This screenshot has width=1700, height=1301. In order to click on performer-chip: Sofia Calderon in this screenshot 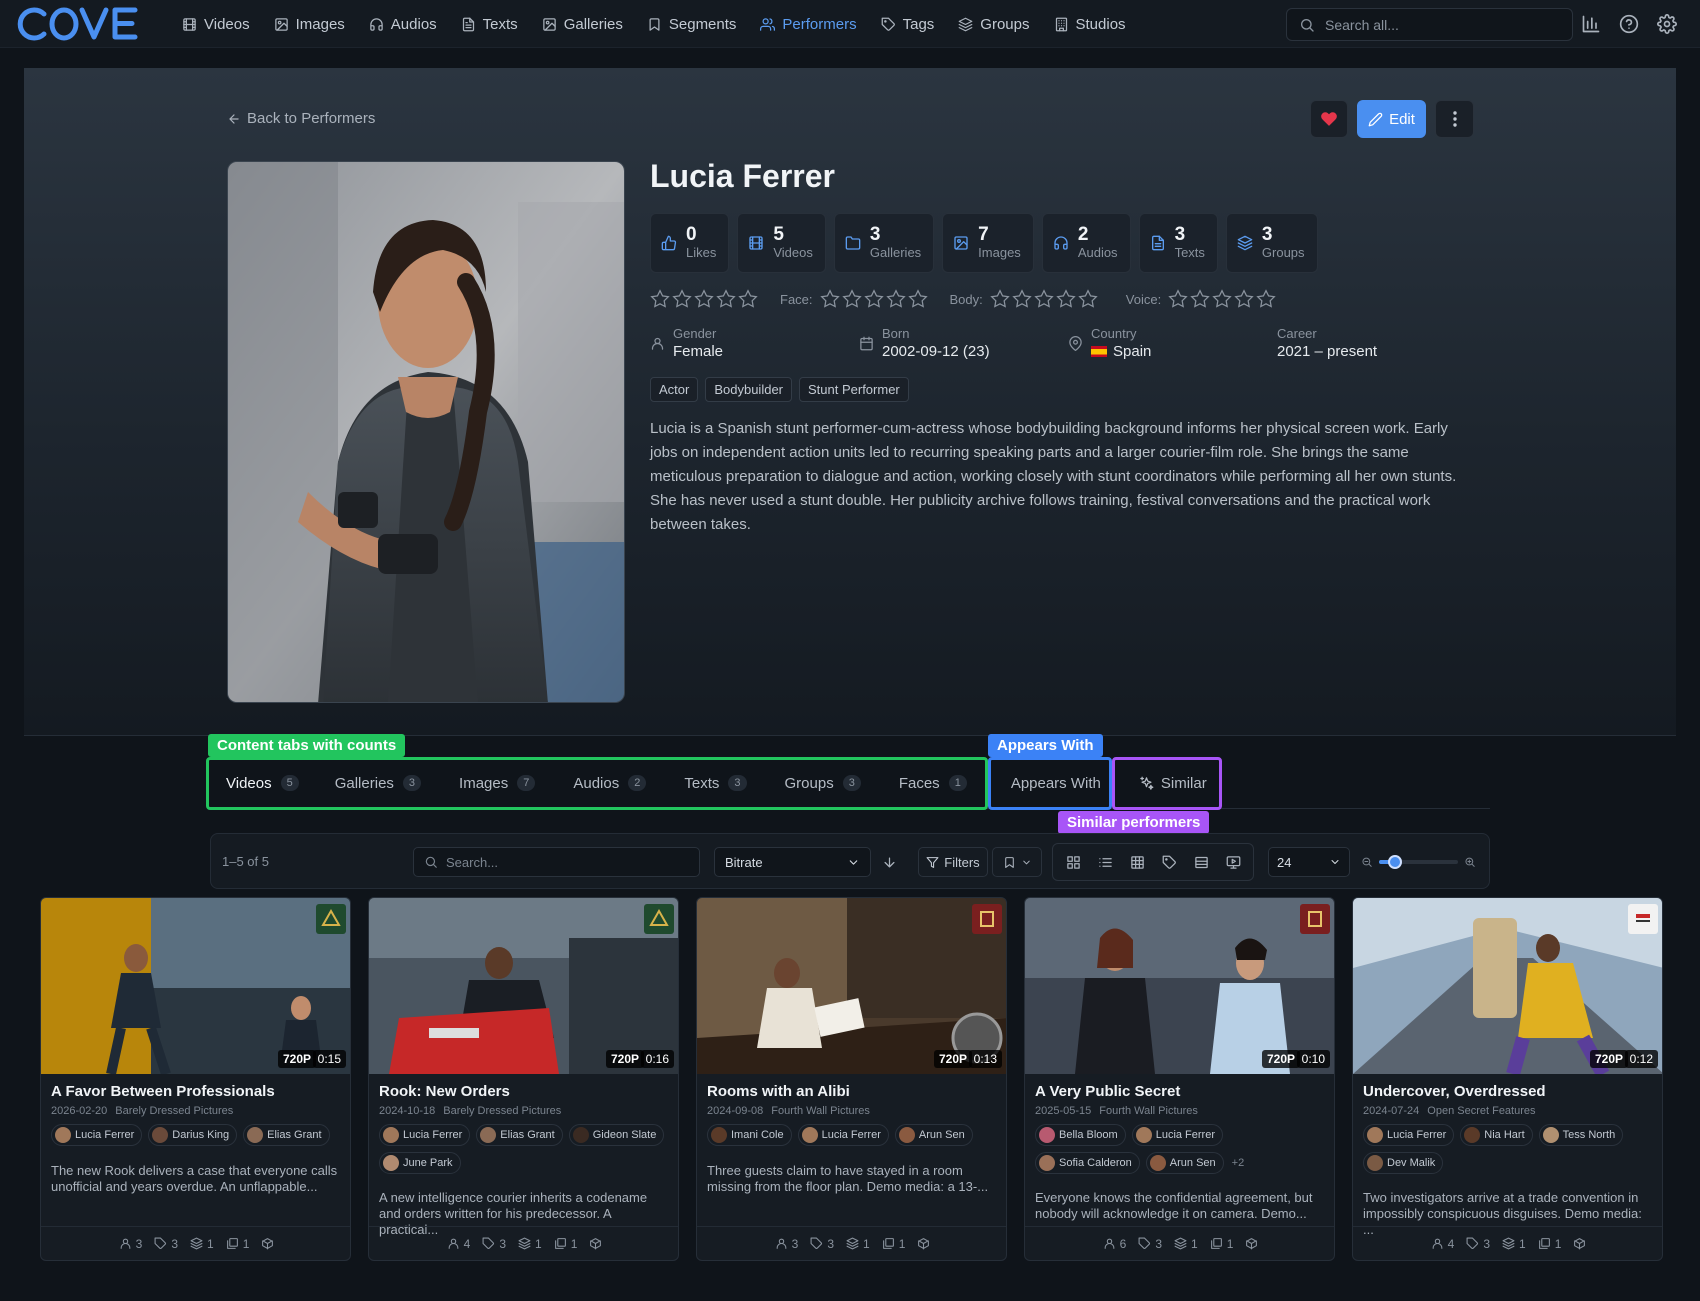, I will do `click(1087, 1163)`.